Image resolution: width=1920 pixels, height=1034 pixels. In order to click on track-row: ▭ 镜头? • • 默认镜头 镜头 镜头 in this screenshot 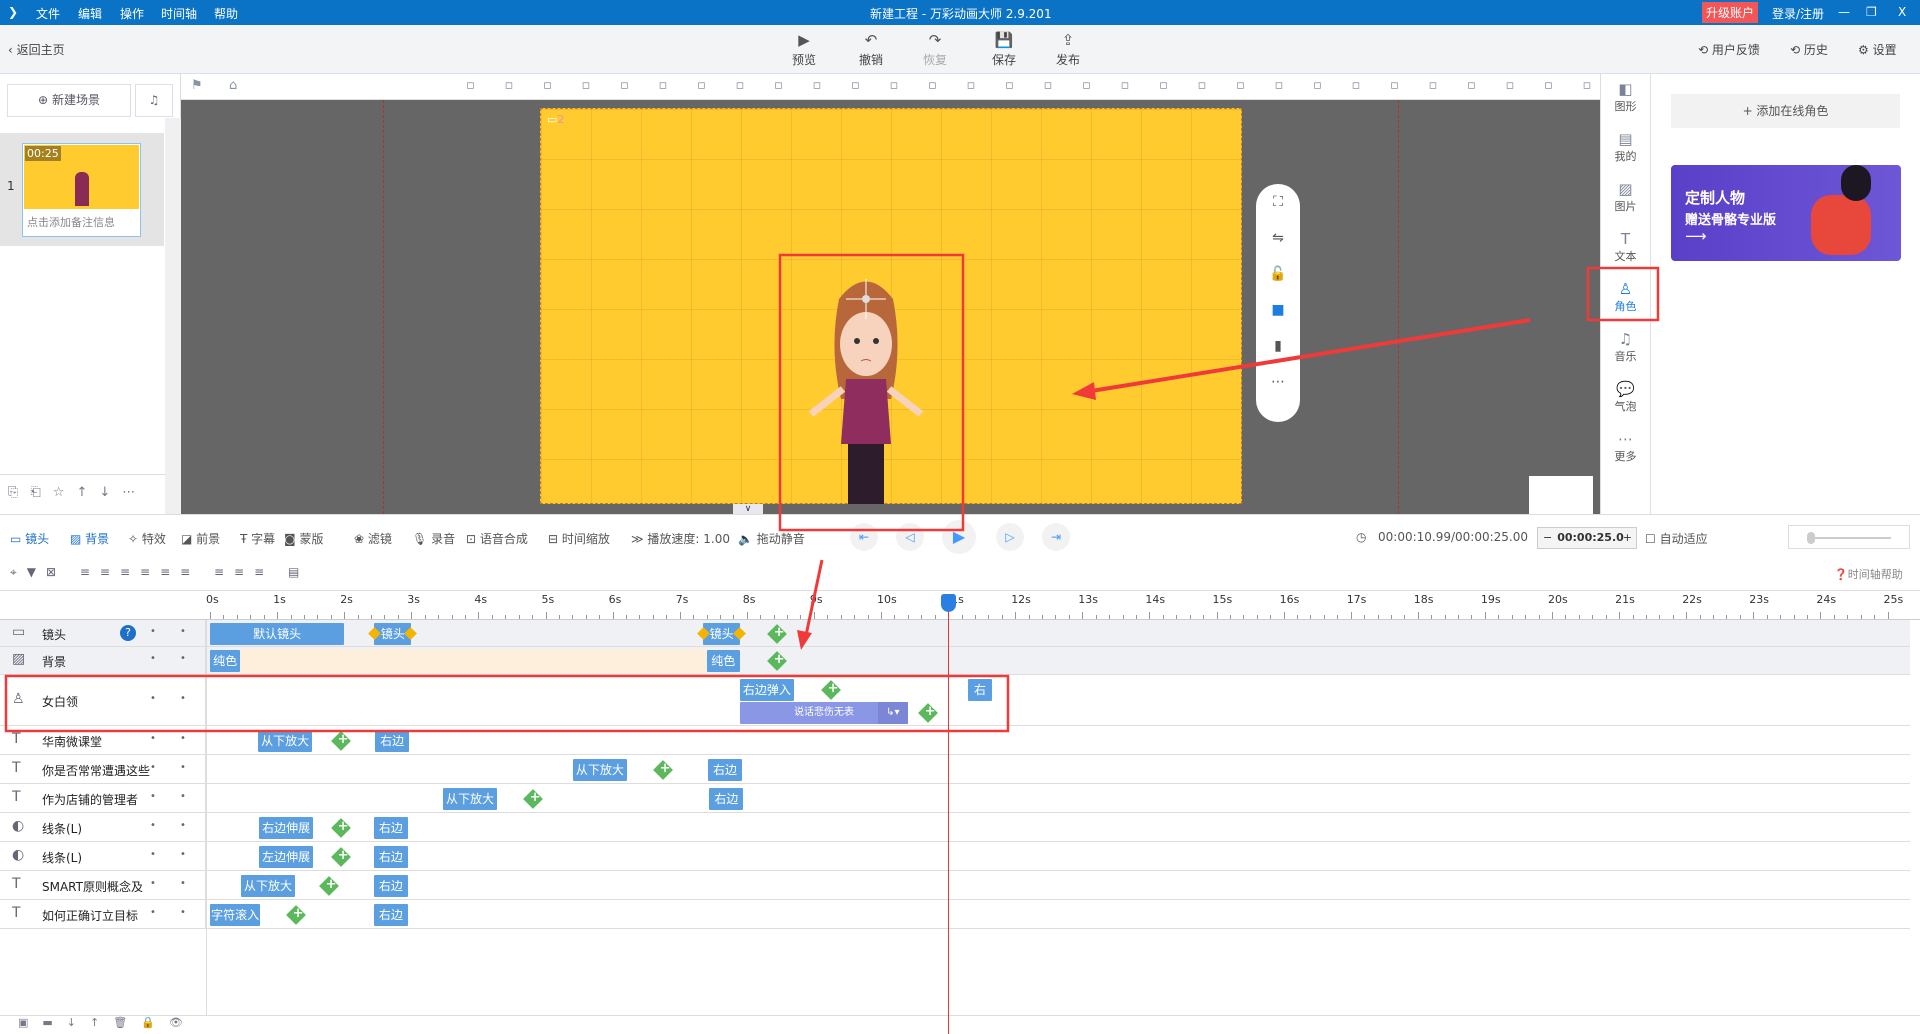, I will do `click(955, 633)`.